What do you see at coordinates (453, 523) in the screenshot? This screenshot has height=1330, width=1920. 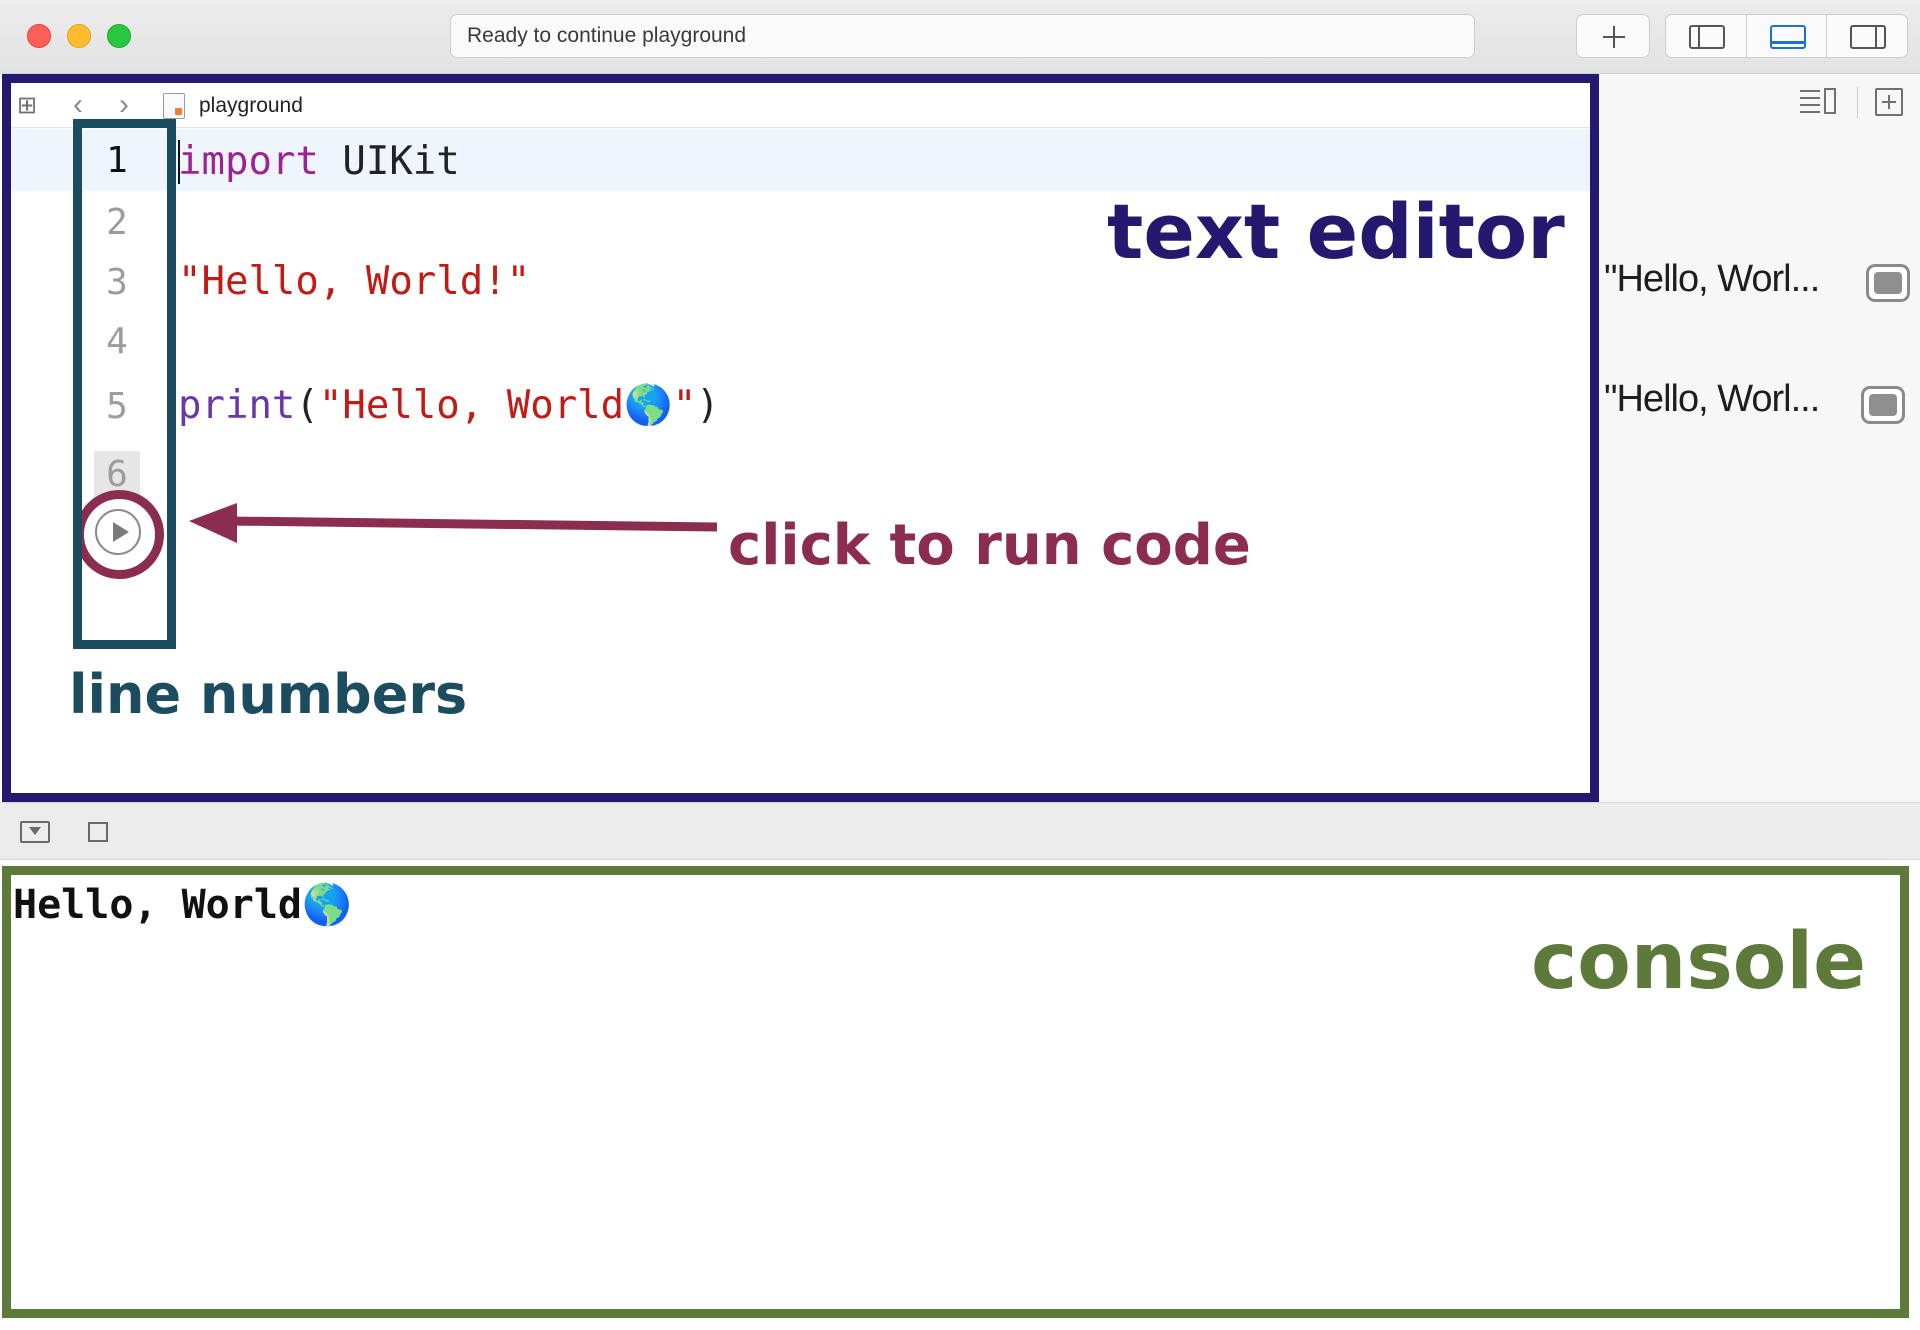 I see `run-annotation-arrow` at bounding box center [453, 523].